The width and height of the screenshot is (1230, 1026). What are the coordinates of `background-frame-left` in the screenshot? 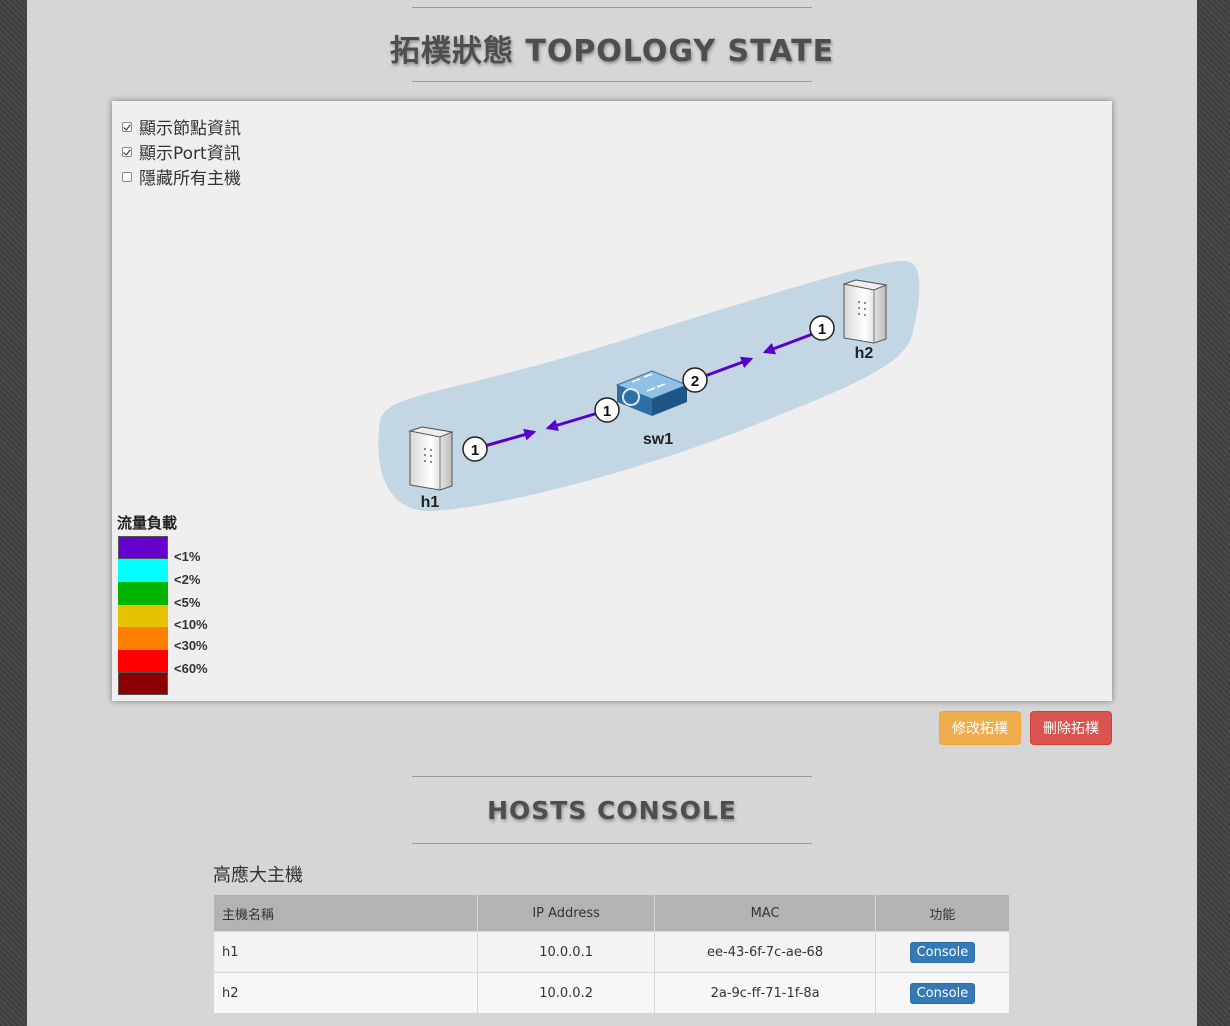 It's located at (13, 513).